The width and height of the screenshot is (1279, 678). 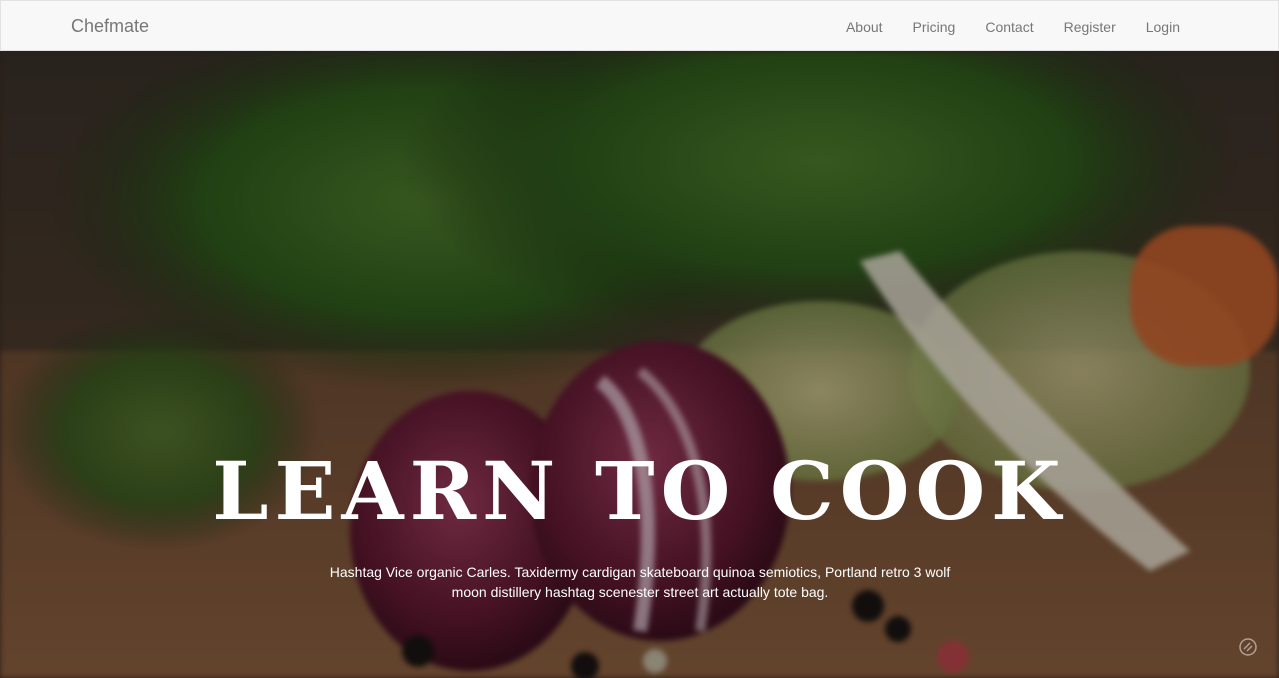 What do you see at coordinates (864, 27) in the screenshot?
I see `nav-link-about: About` at bounding box center [864, 27].